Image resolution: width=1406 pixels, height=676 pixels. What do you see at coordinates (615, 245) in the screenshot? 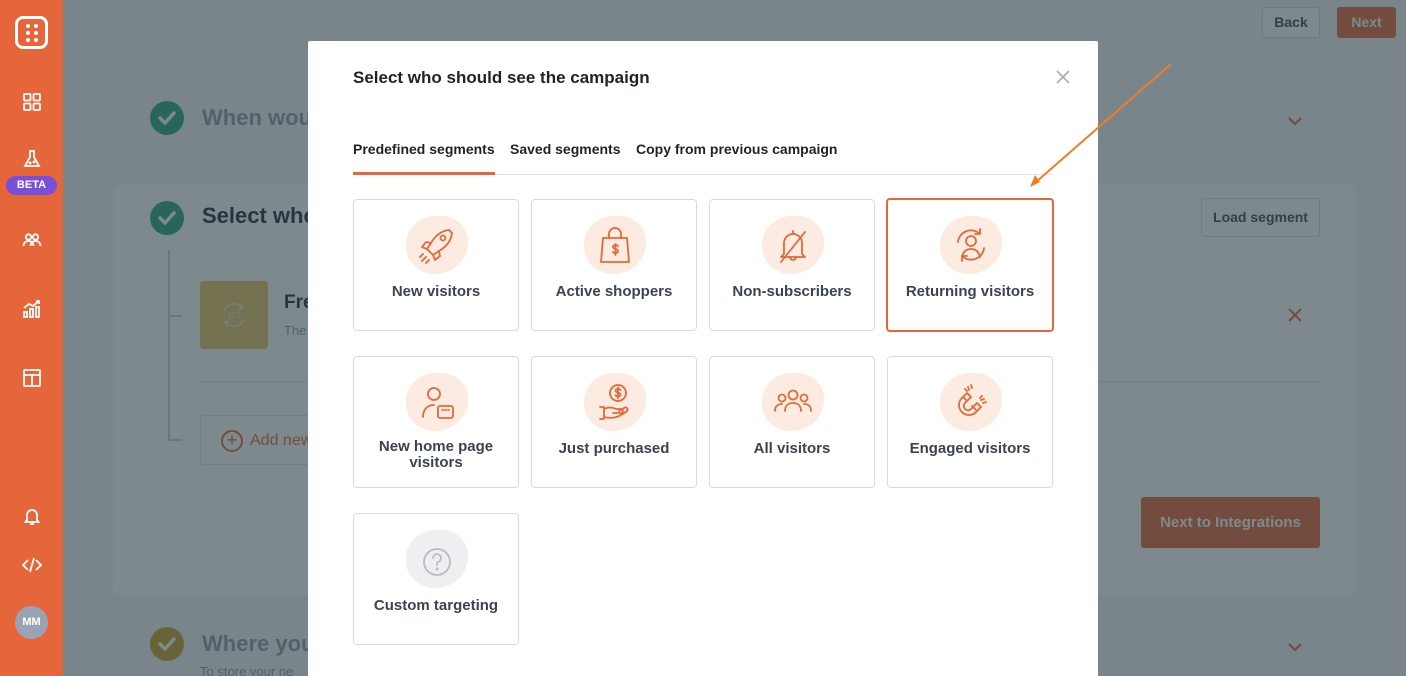
I see `shopping-bag-icon` at bounding box center [615, 245].